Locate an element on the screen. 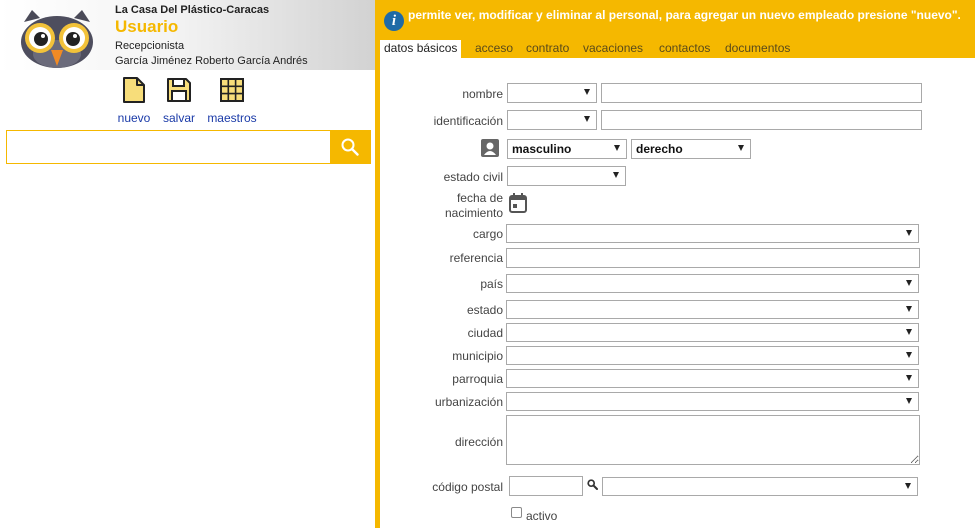 This screenshot has width=975, height=528. search-box is located at coordinates (188, 147).